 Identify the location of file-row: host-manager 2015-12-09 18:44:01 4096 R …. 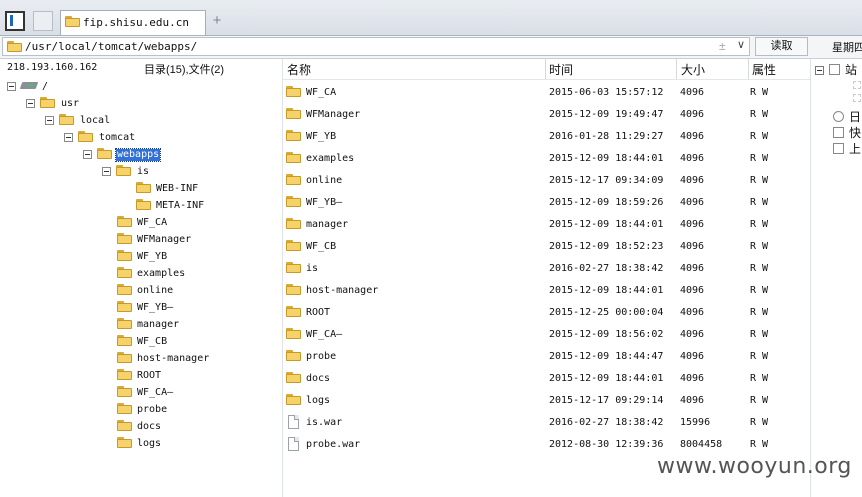
(546, 291).